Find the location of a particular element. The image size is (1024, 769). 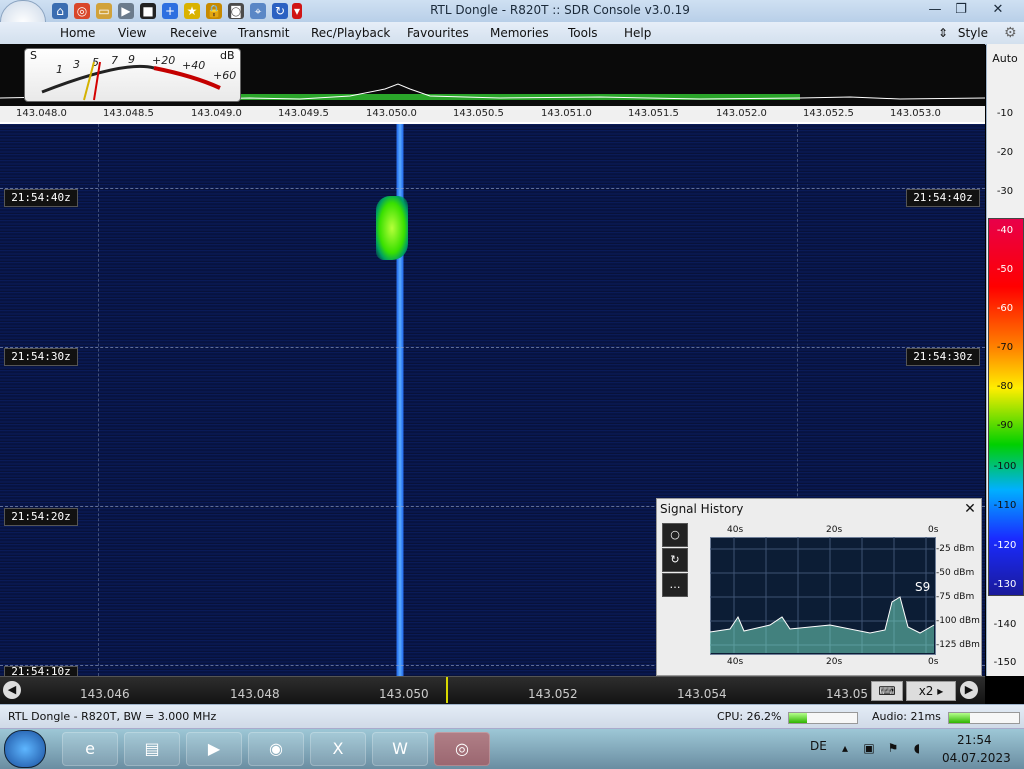

db-label: -150 is located at coordinates (1005, 662).